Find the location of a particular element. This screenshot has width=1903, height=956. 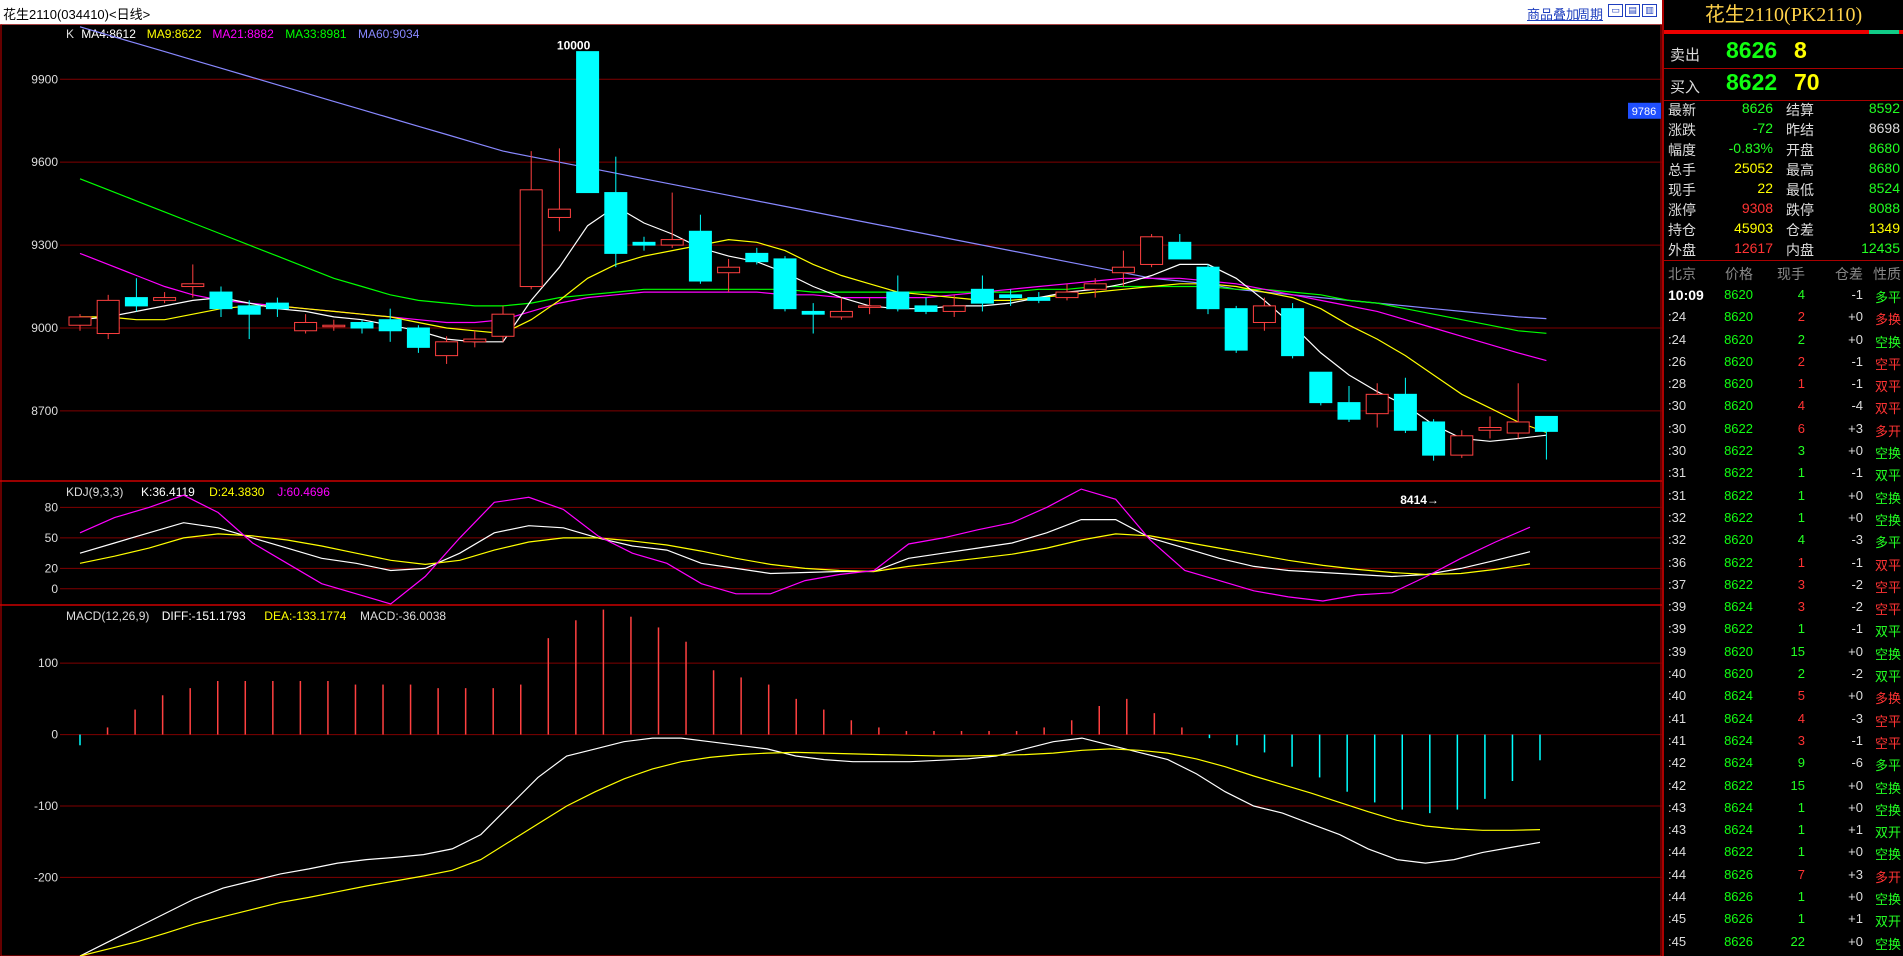

ticks-header: 北京 价格 现手 仓差 性质 is located at coordinates (1783, 272).